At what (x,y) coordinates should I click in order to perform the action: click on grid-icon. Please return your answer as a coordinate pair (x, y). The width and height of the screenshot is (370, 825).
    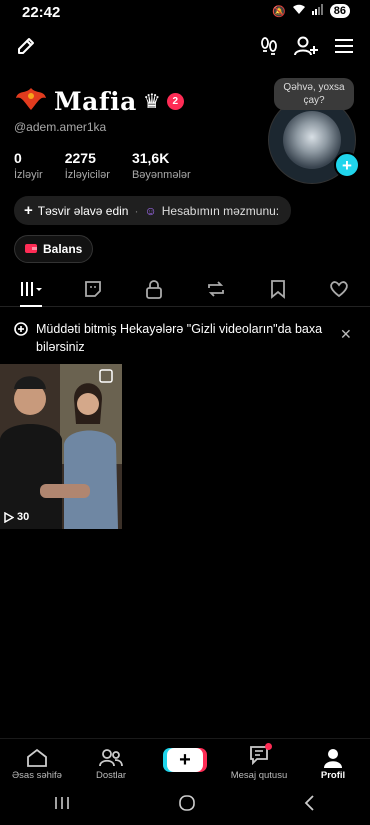
    Looking at the image, I should click on (31, 289).